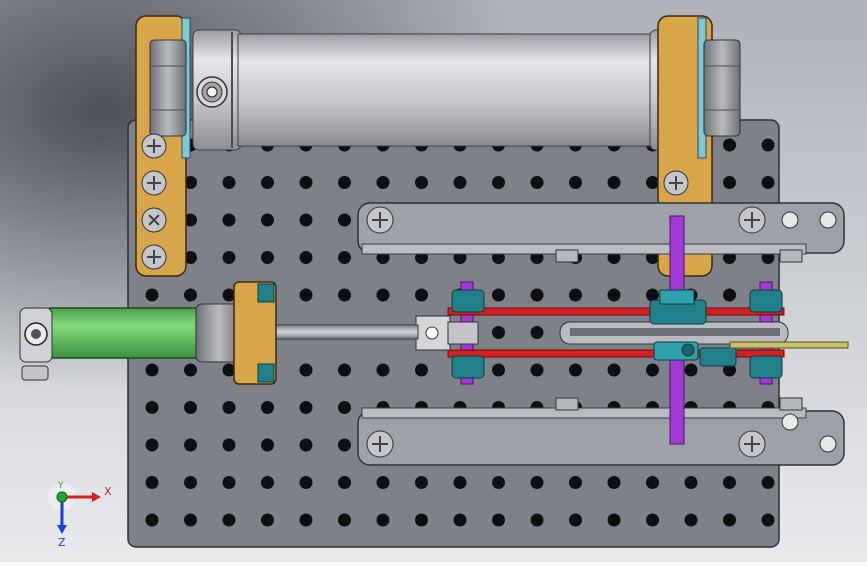  I want to click on hex-nut-right, so click(722, 88).